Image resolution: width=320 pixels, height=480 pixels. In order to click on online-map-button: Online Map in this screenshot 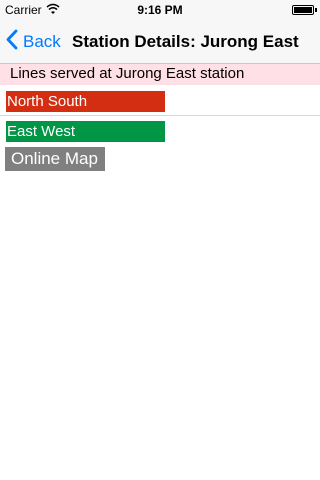, I will do `click(55, 159)`.